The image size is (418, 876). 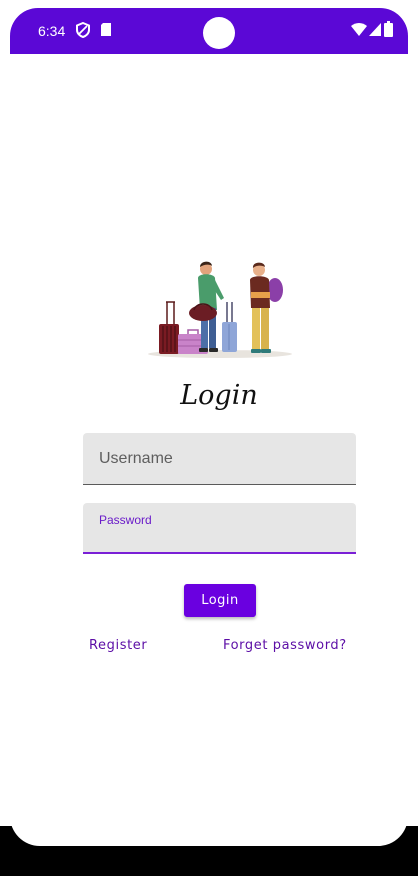 I want to click on home-indicator, so click(x=210, y=836).